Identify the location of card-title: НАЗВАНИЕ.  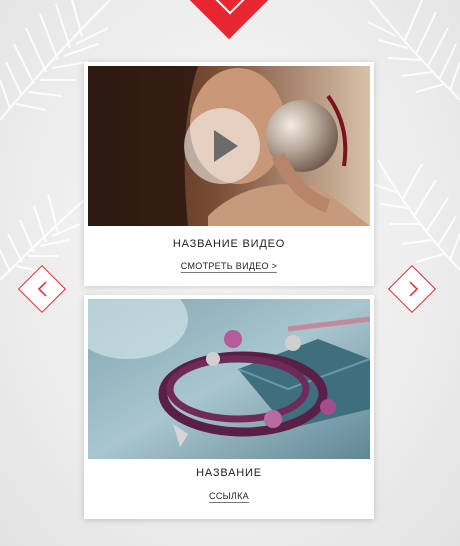
(229, 473).